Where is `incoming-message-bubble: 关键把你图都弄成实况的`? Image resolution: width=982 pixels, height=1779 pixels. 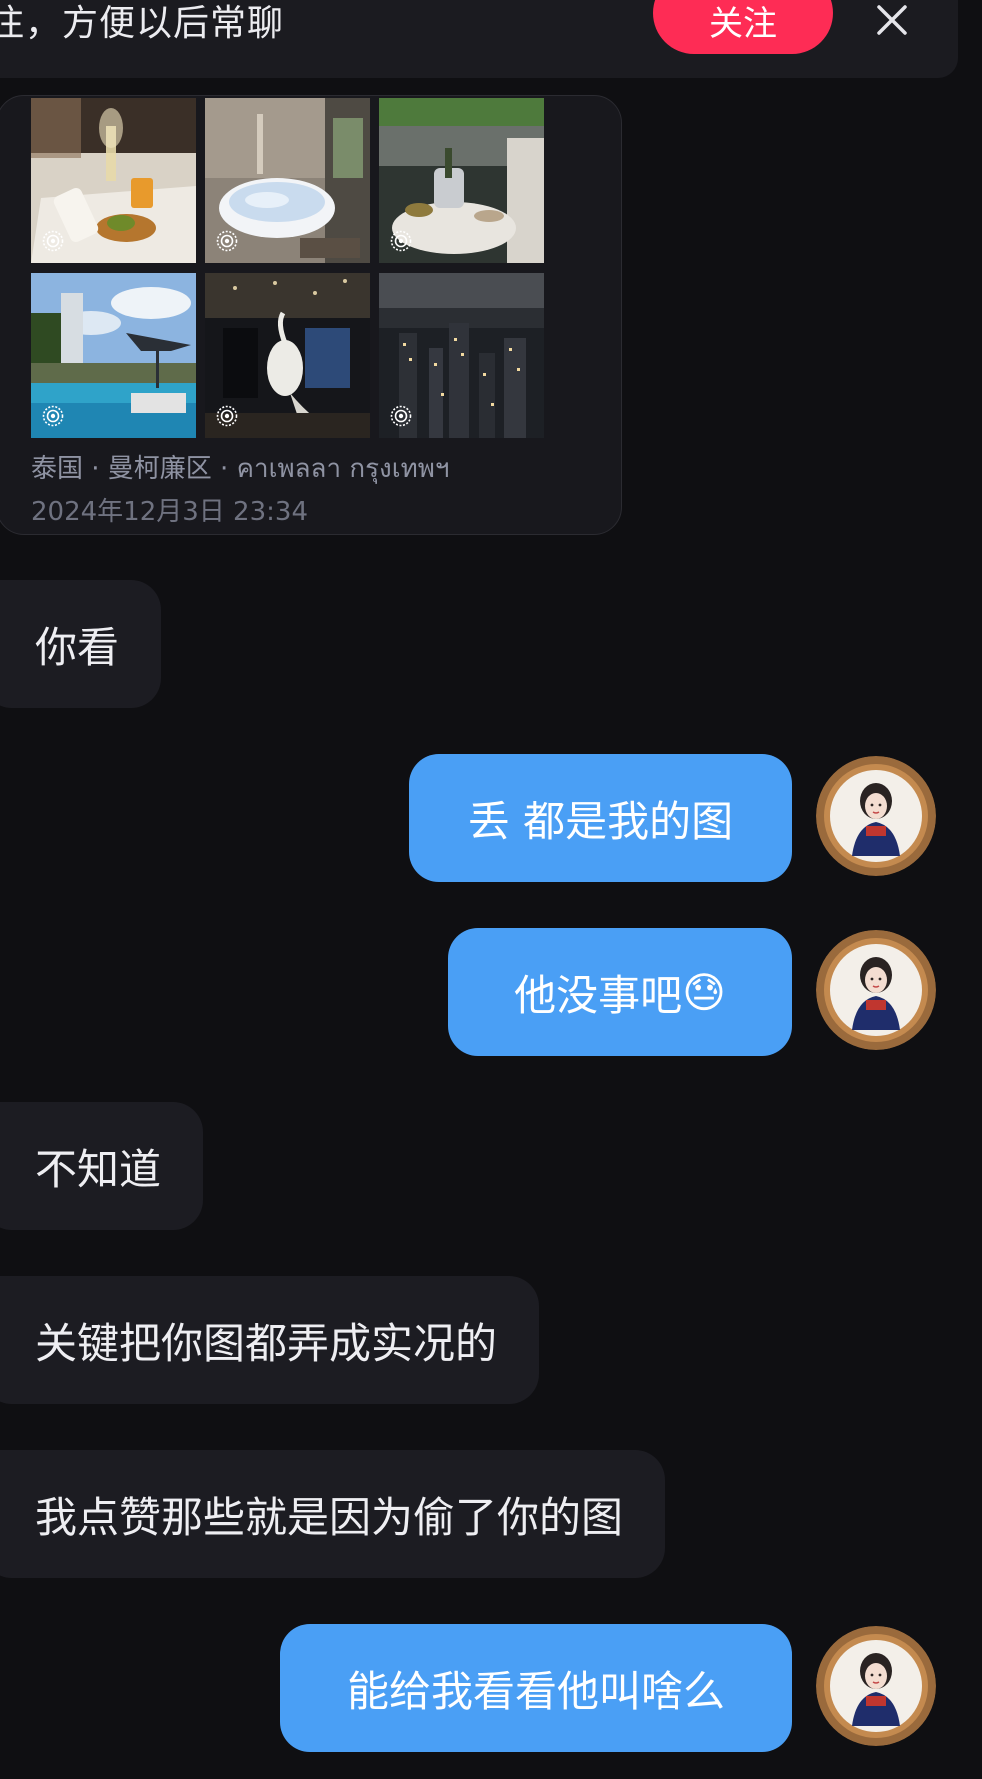 incoming-message-bubble: 关键把你图都弄成实况的 is located at coordinates (270, 1340).